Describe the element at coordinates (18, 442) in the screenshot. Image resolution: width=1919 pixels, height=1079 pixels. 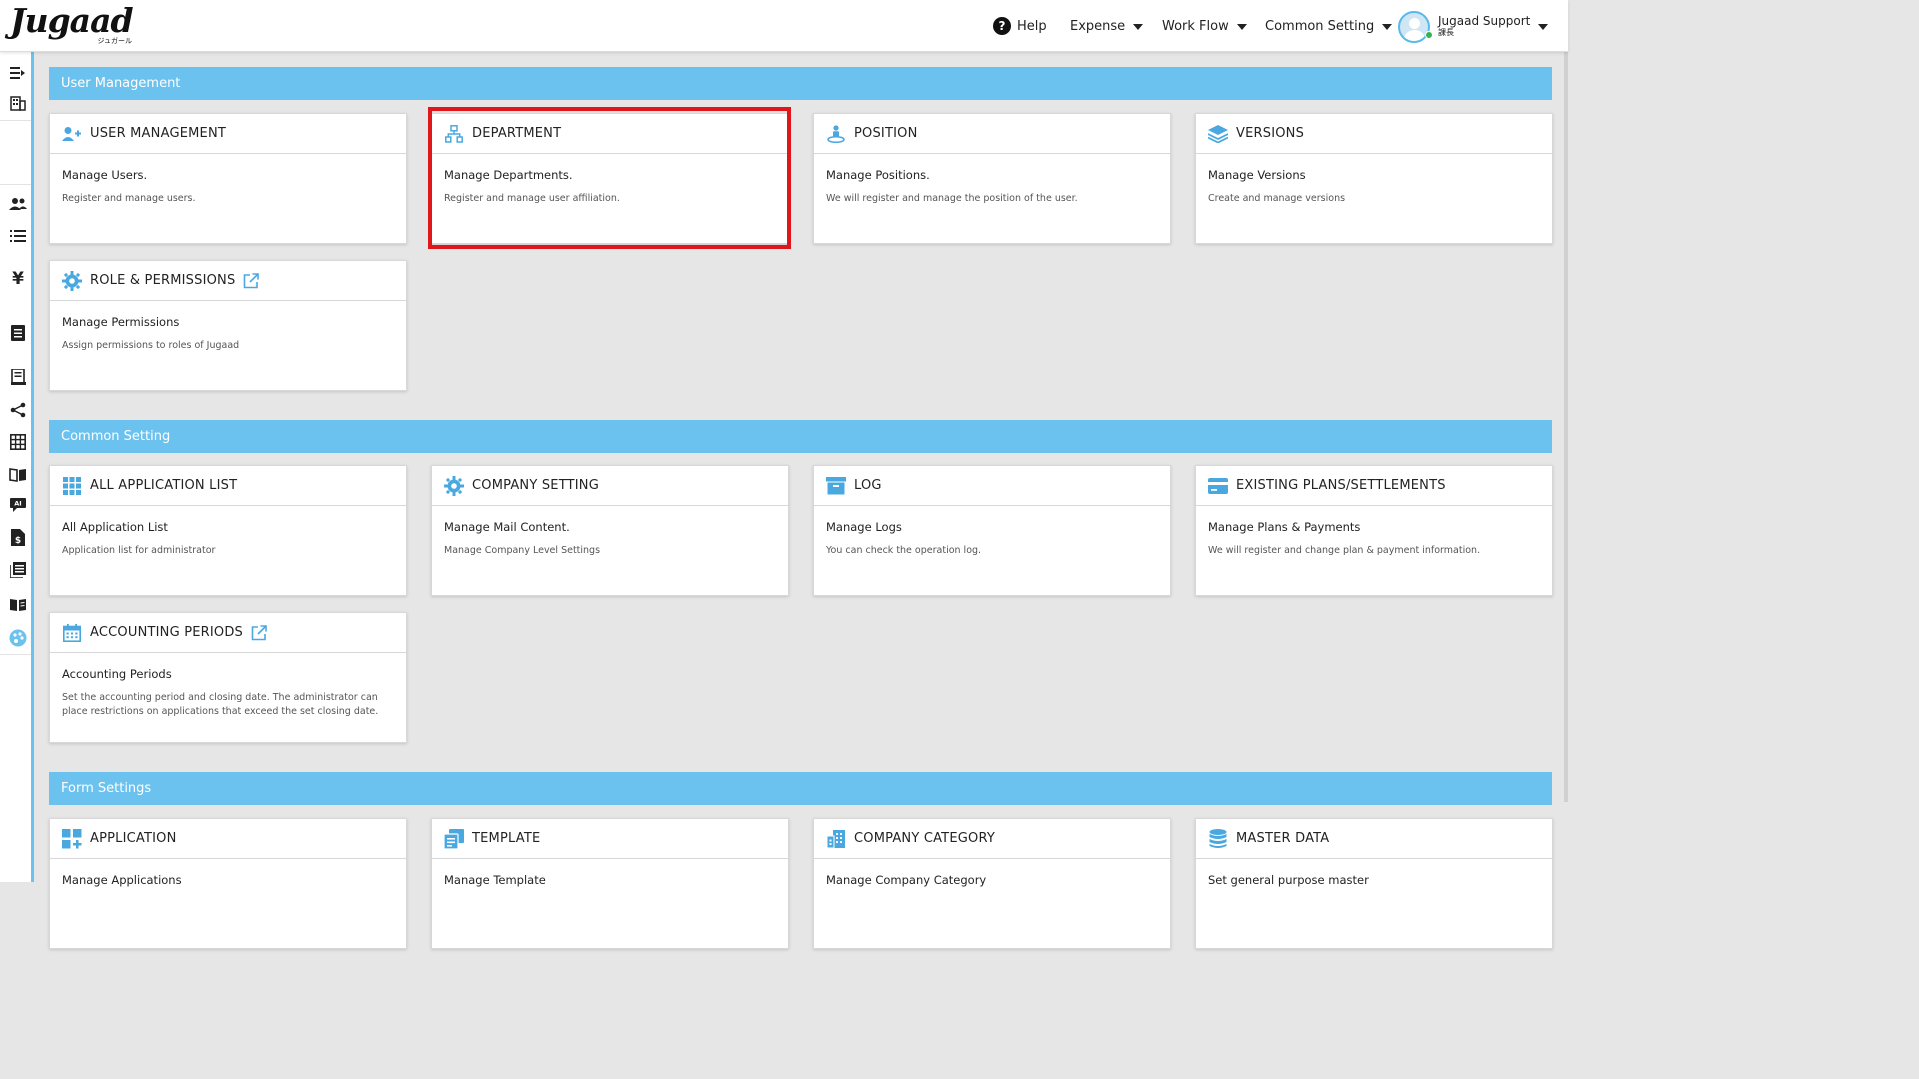
I see `grid-icon` at that location.